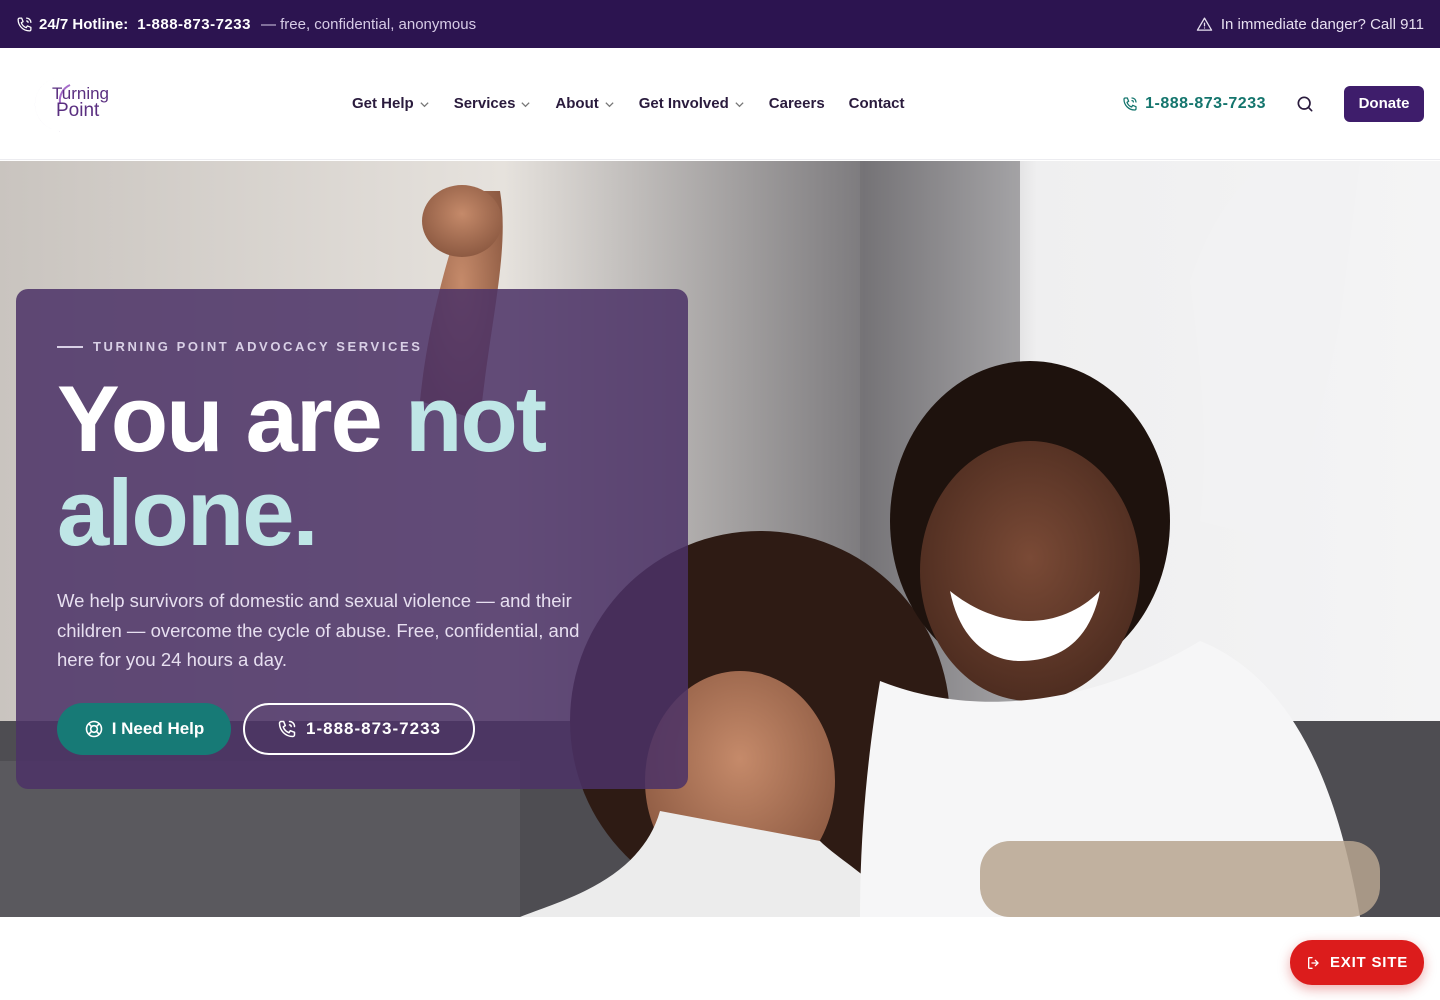 This screenshot has width=1440, height=1000. I want to click on eyebrow-text: TURNING POINT ADVOCACY SERVICES, so click(258, 346).